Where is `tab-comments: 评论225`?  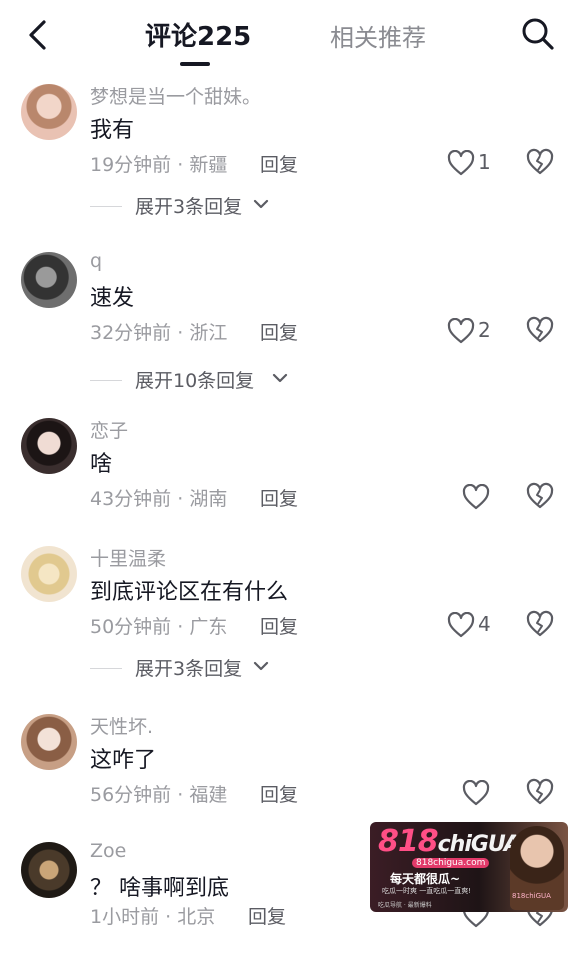 tab-comments: 评论225 is located at coordinates (198, 34).